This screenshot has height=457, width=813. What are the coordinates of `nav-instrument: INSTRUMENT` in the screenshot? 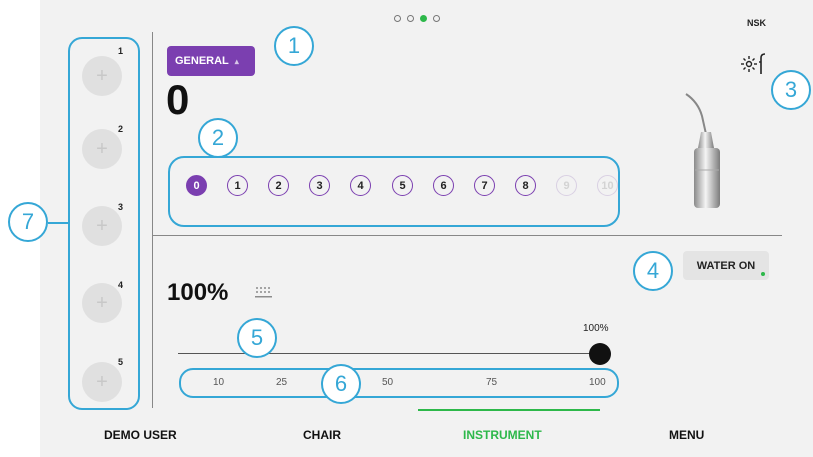 It's located at (502, 435).